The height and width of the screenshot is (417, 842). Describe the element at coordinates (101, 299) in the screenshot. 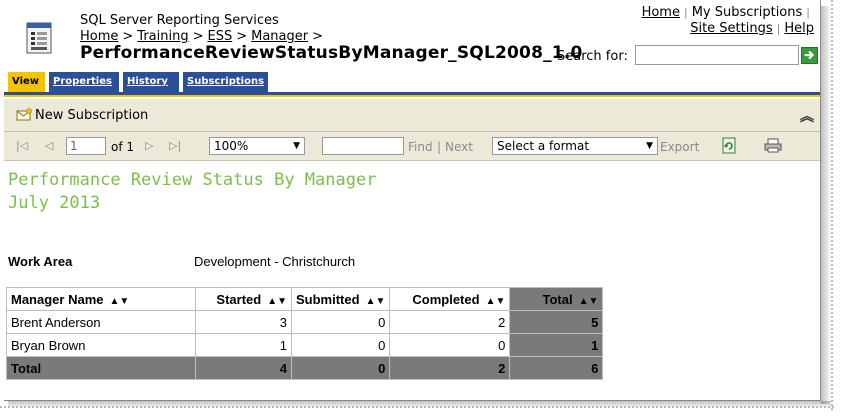

I see `col-header-manager-name: Manager Name ▲▼` at that location.